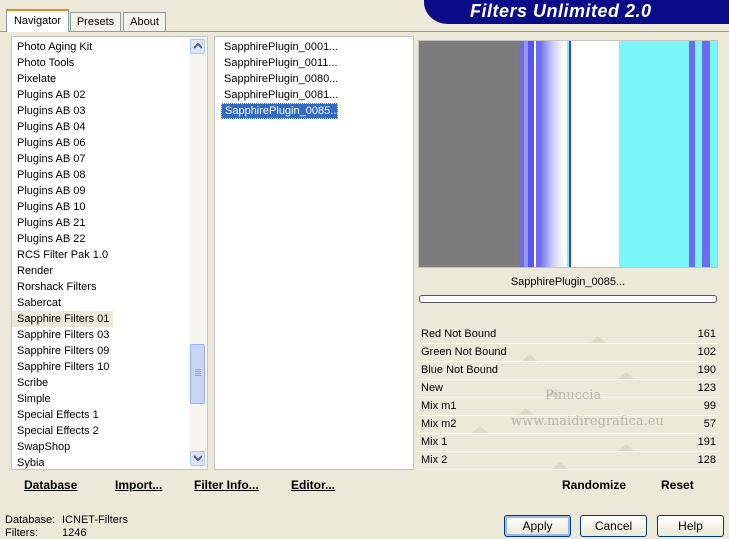 The width and height of the screenshot is (729, 539). Describe the element at coordinates (587, 421) in the screenshot. I see `watermark-url: www.maidiregrafica.eu` at that location.